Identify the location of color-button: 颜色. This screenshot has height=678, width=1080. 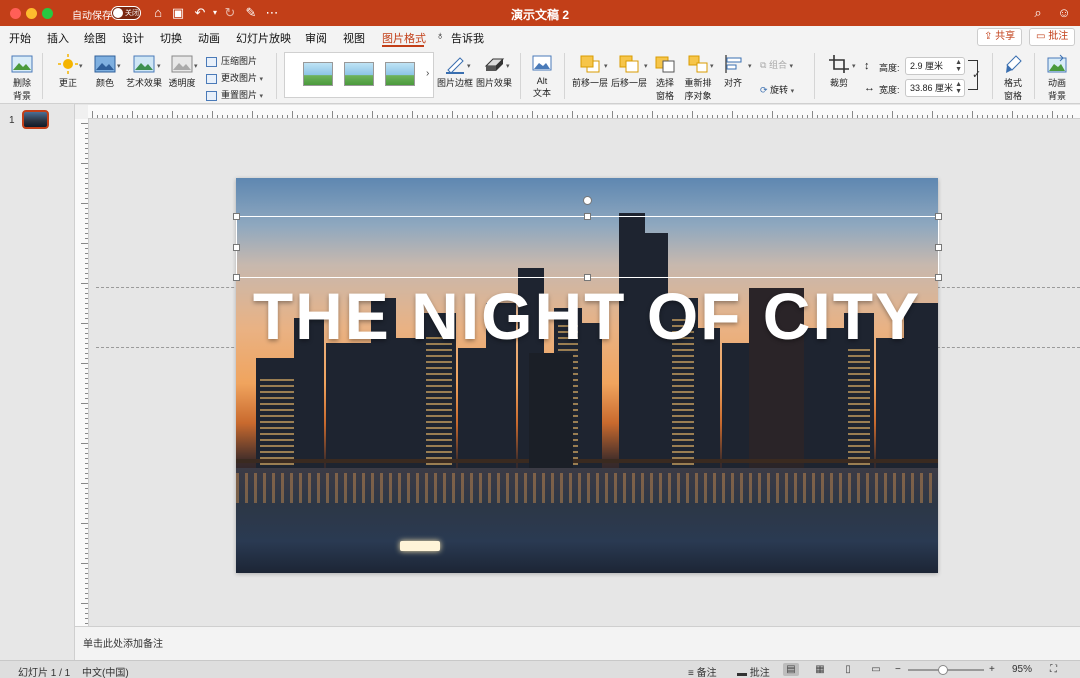
(105, 71).